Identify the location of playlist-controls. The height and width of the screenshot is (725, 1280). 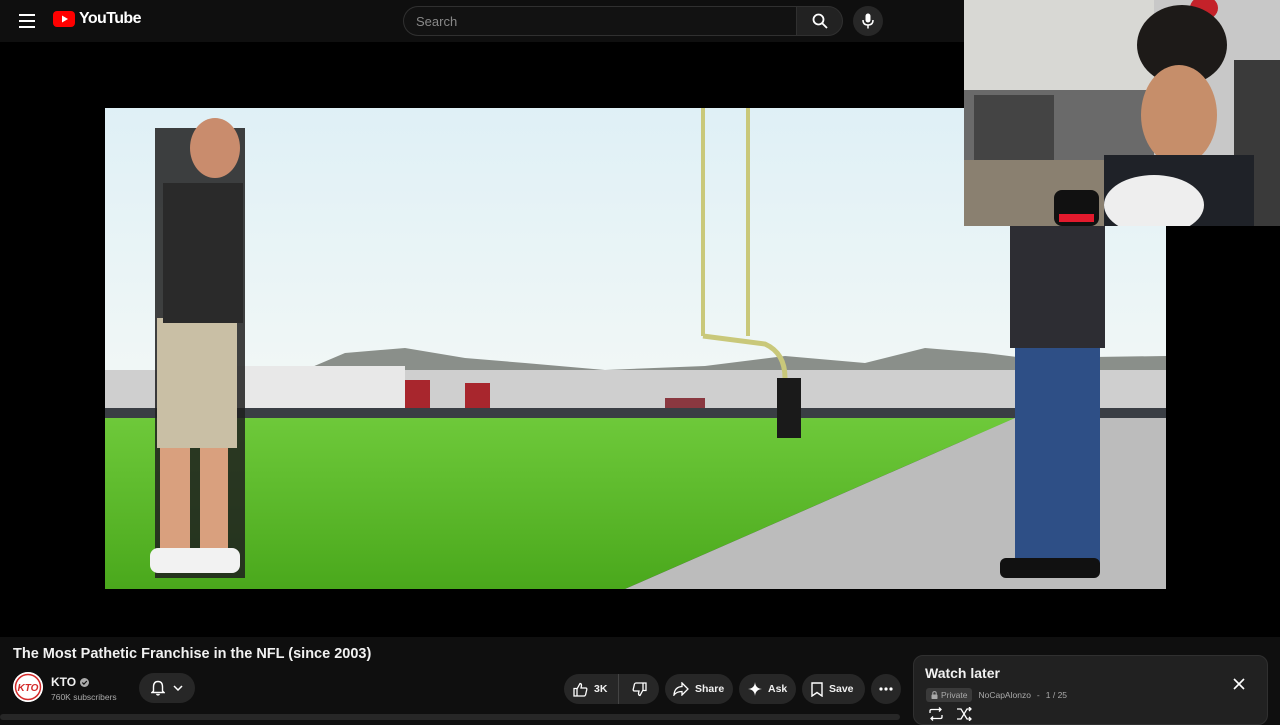
(950, 714).